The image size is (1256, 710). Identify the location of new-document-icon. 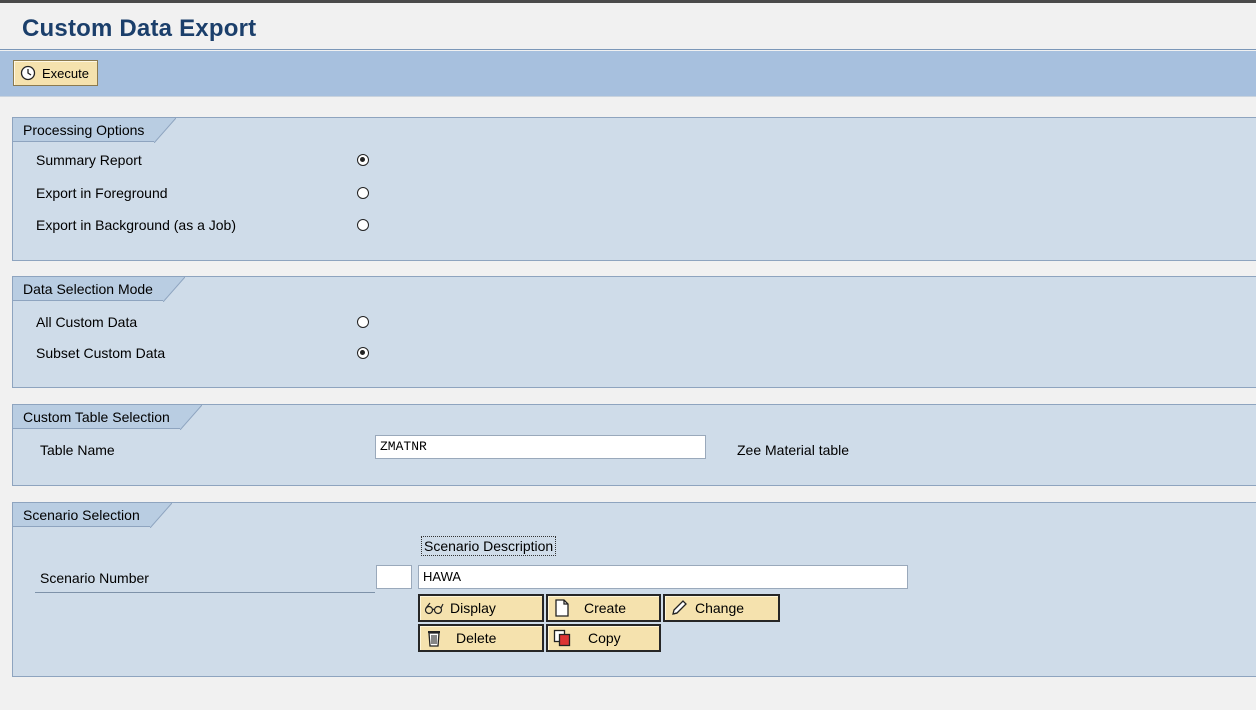
(562, 608).